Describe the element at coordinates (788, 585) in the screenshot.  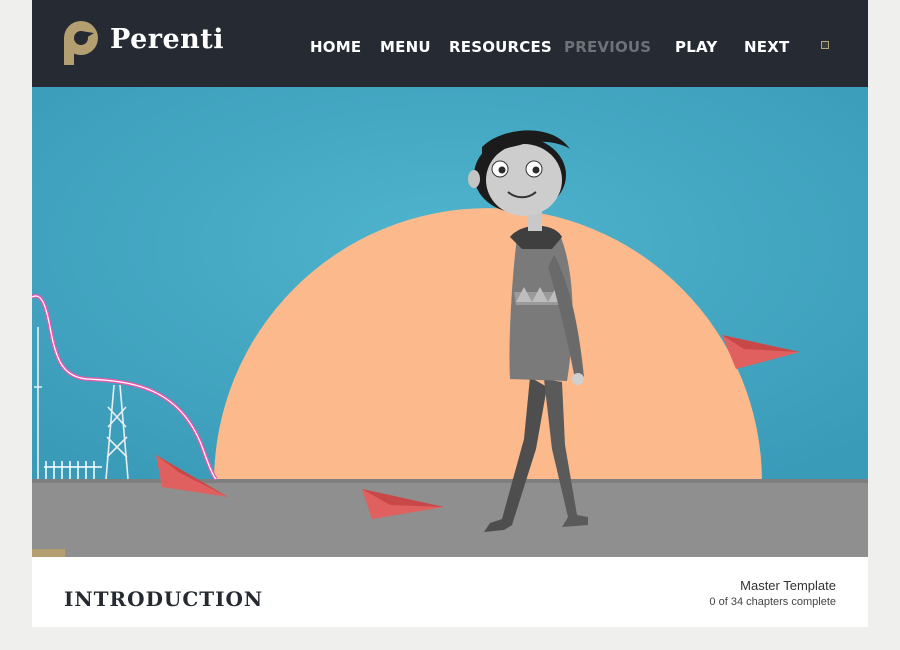
I see `course-name: Master Template` at that location.